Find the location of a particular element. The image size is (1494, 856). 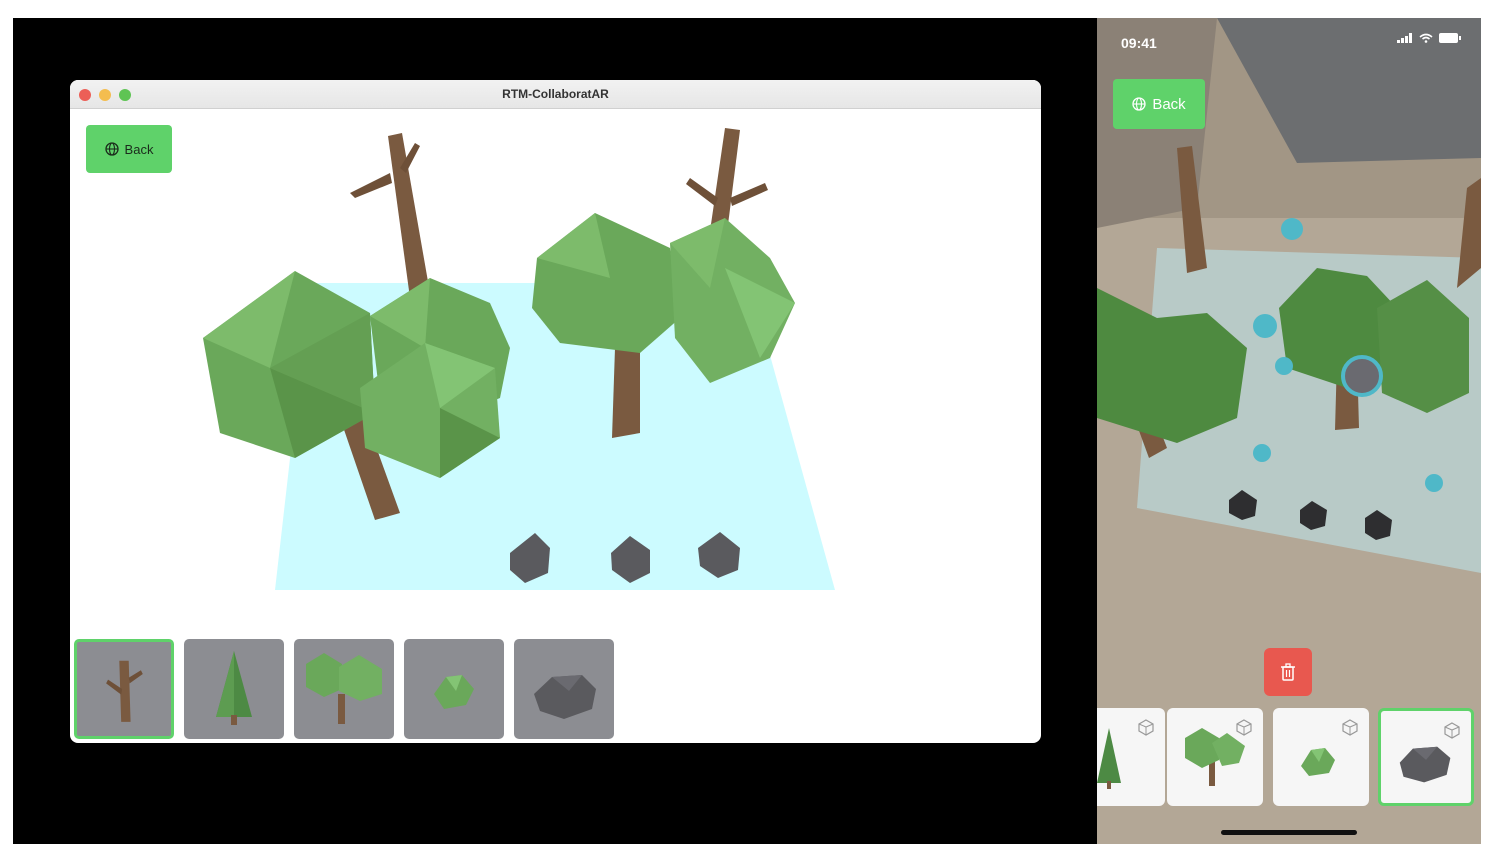

tray-item-dead-tree is located at coordinates (124, 689).